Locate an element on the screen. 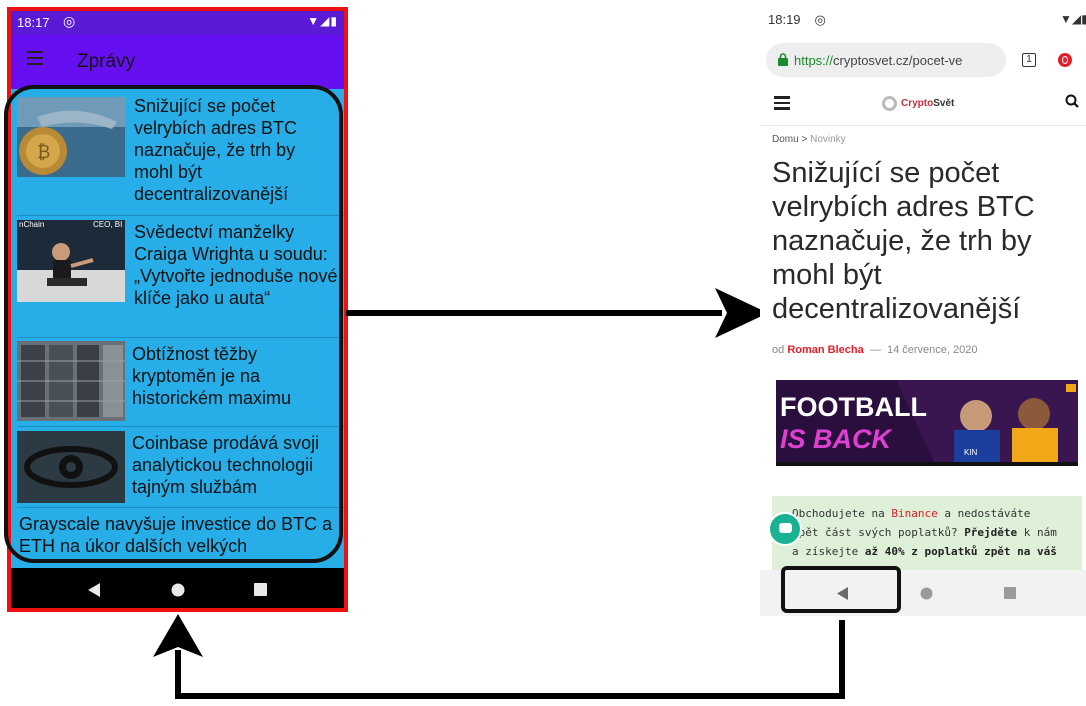 The image size is (1086, 706). prejdete-link: Přejděte is located at coordinates (990, 532).